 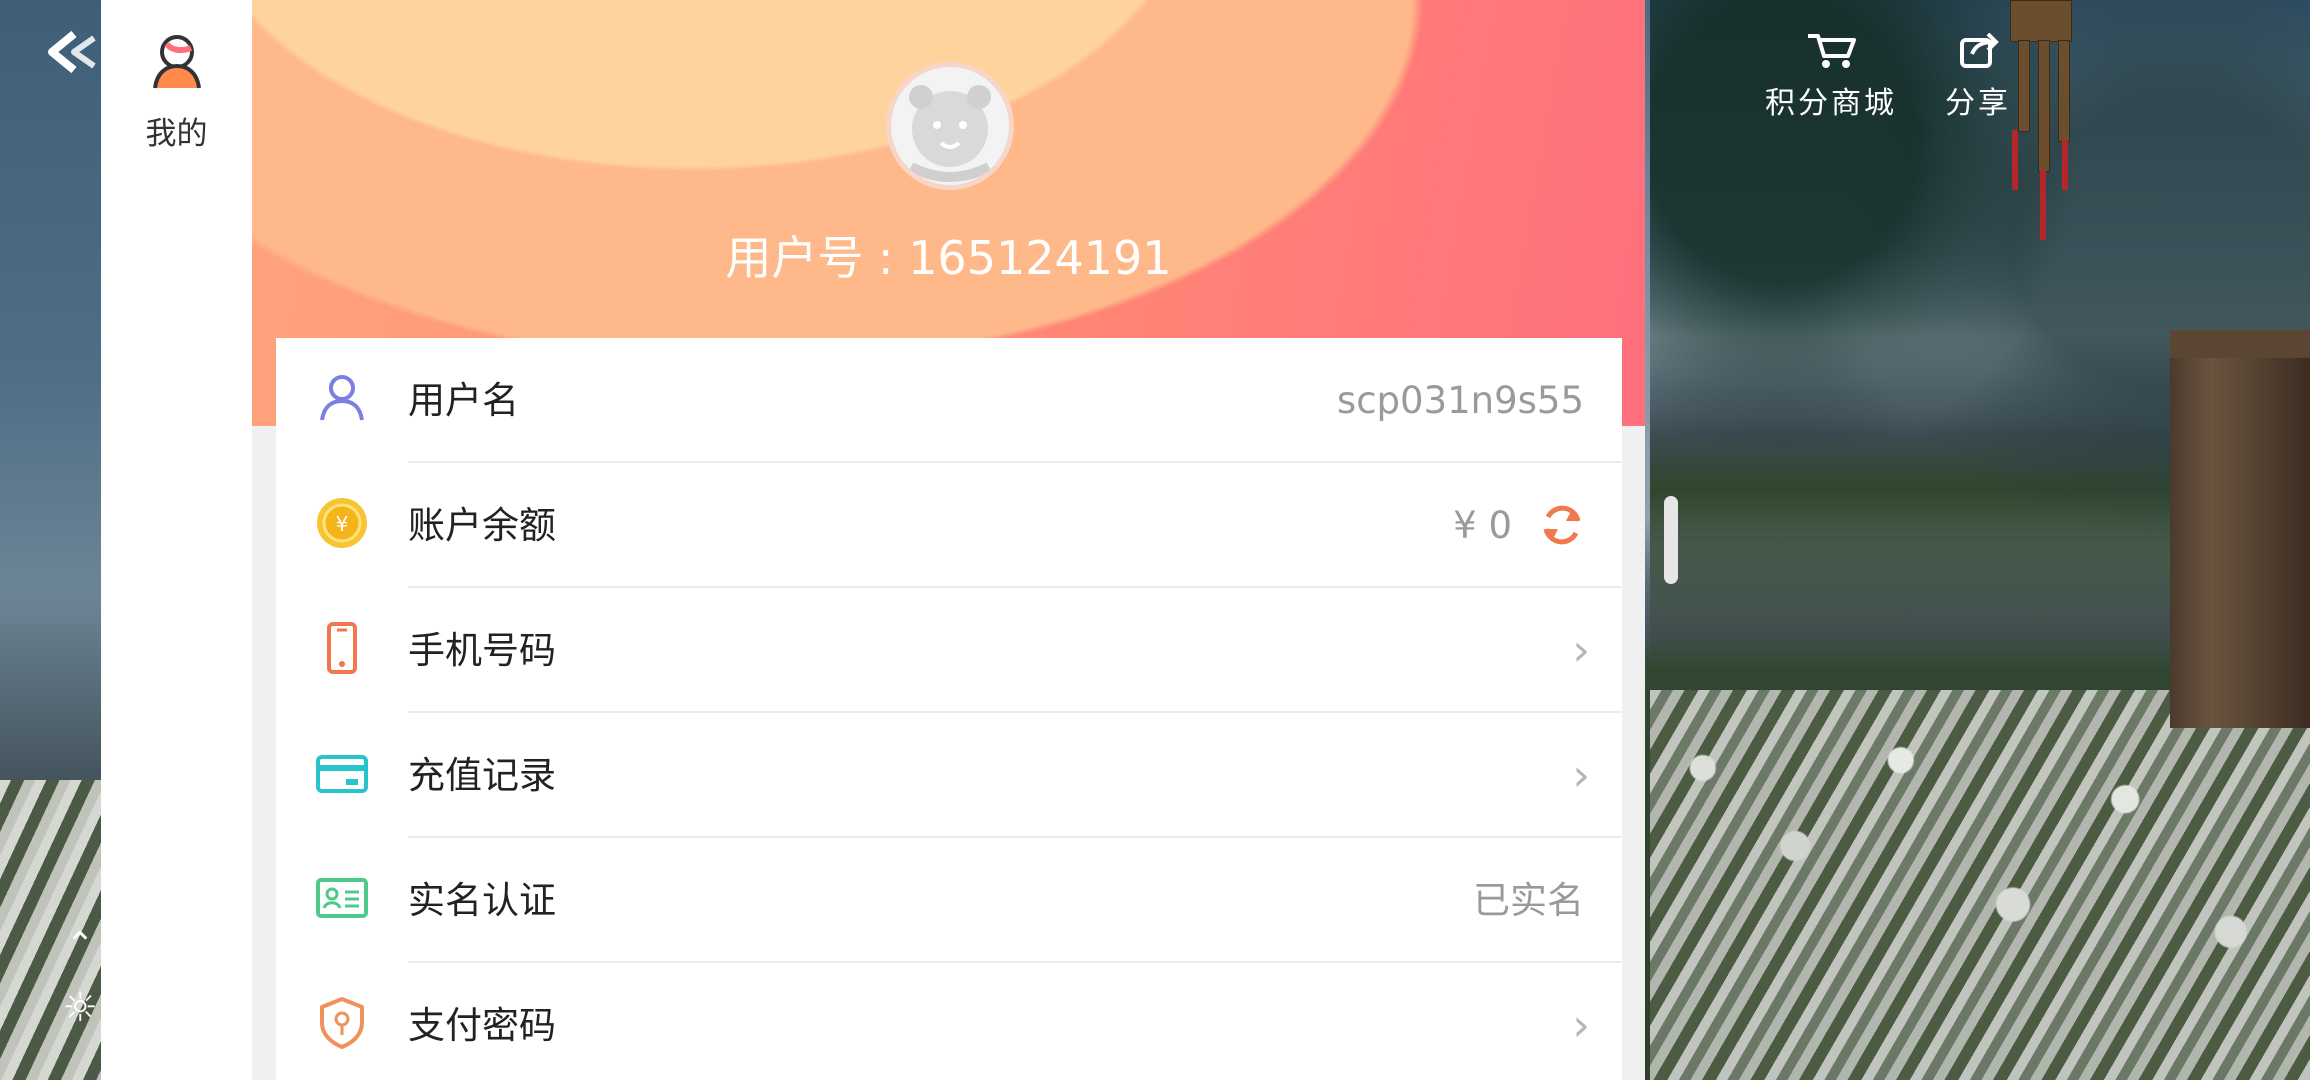 I want to click on cart-icon, so click(x=1832, y=51).